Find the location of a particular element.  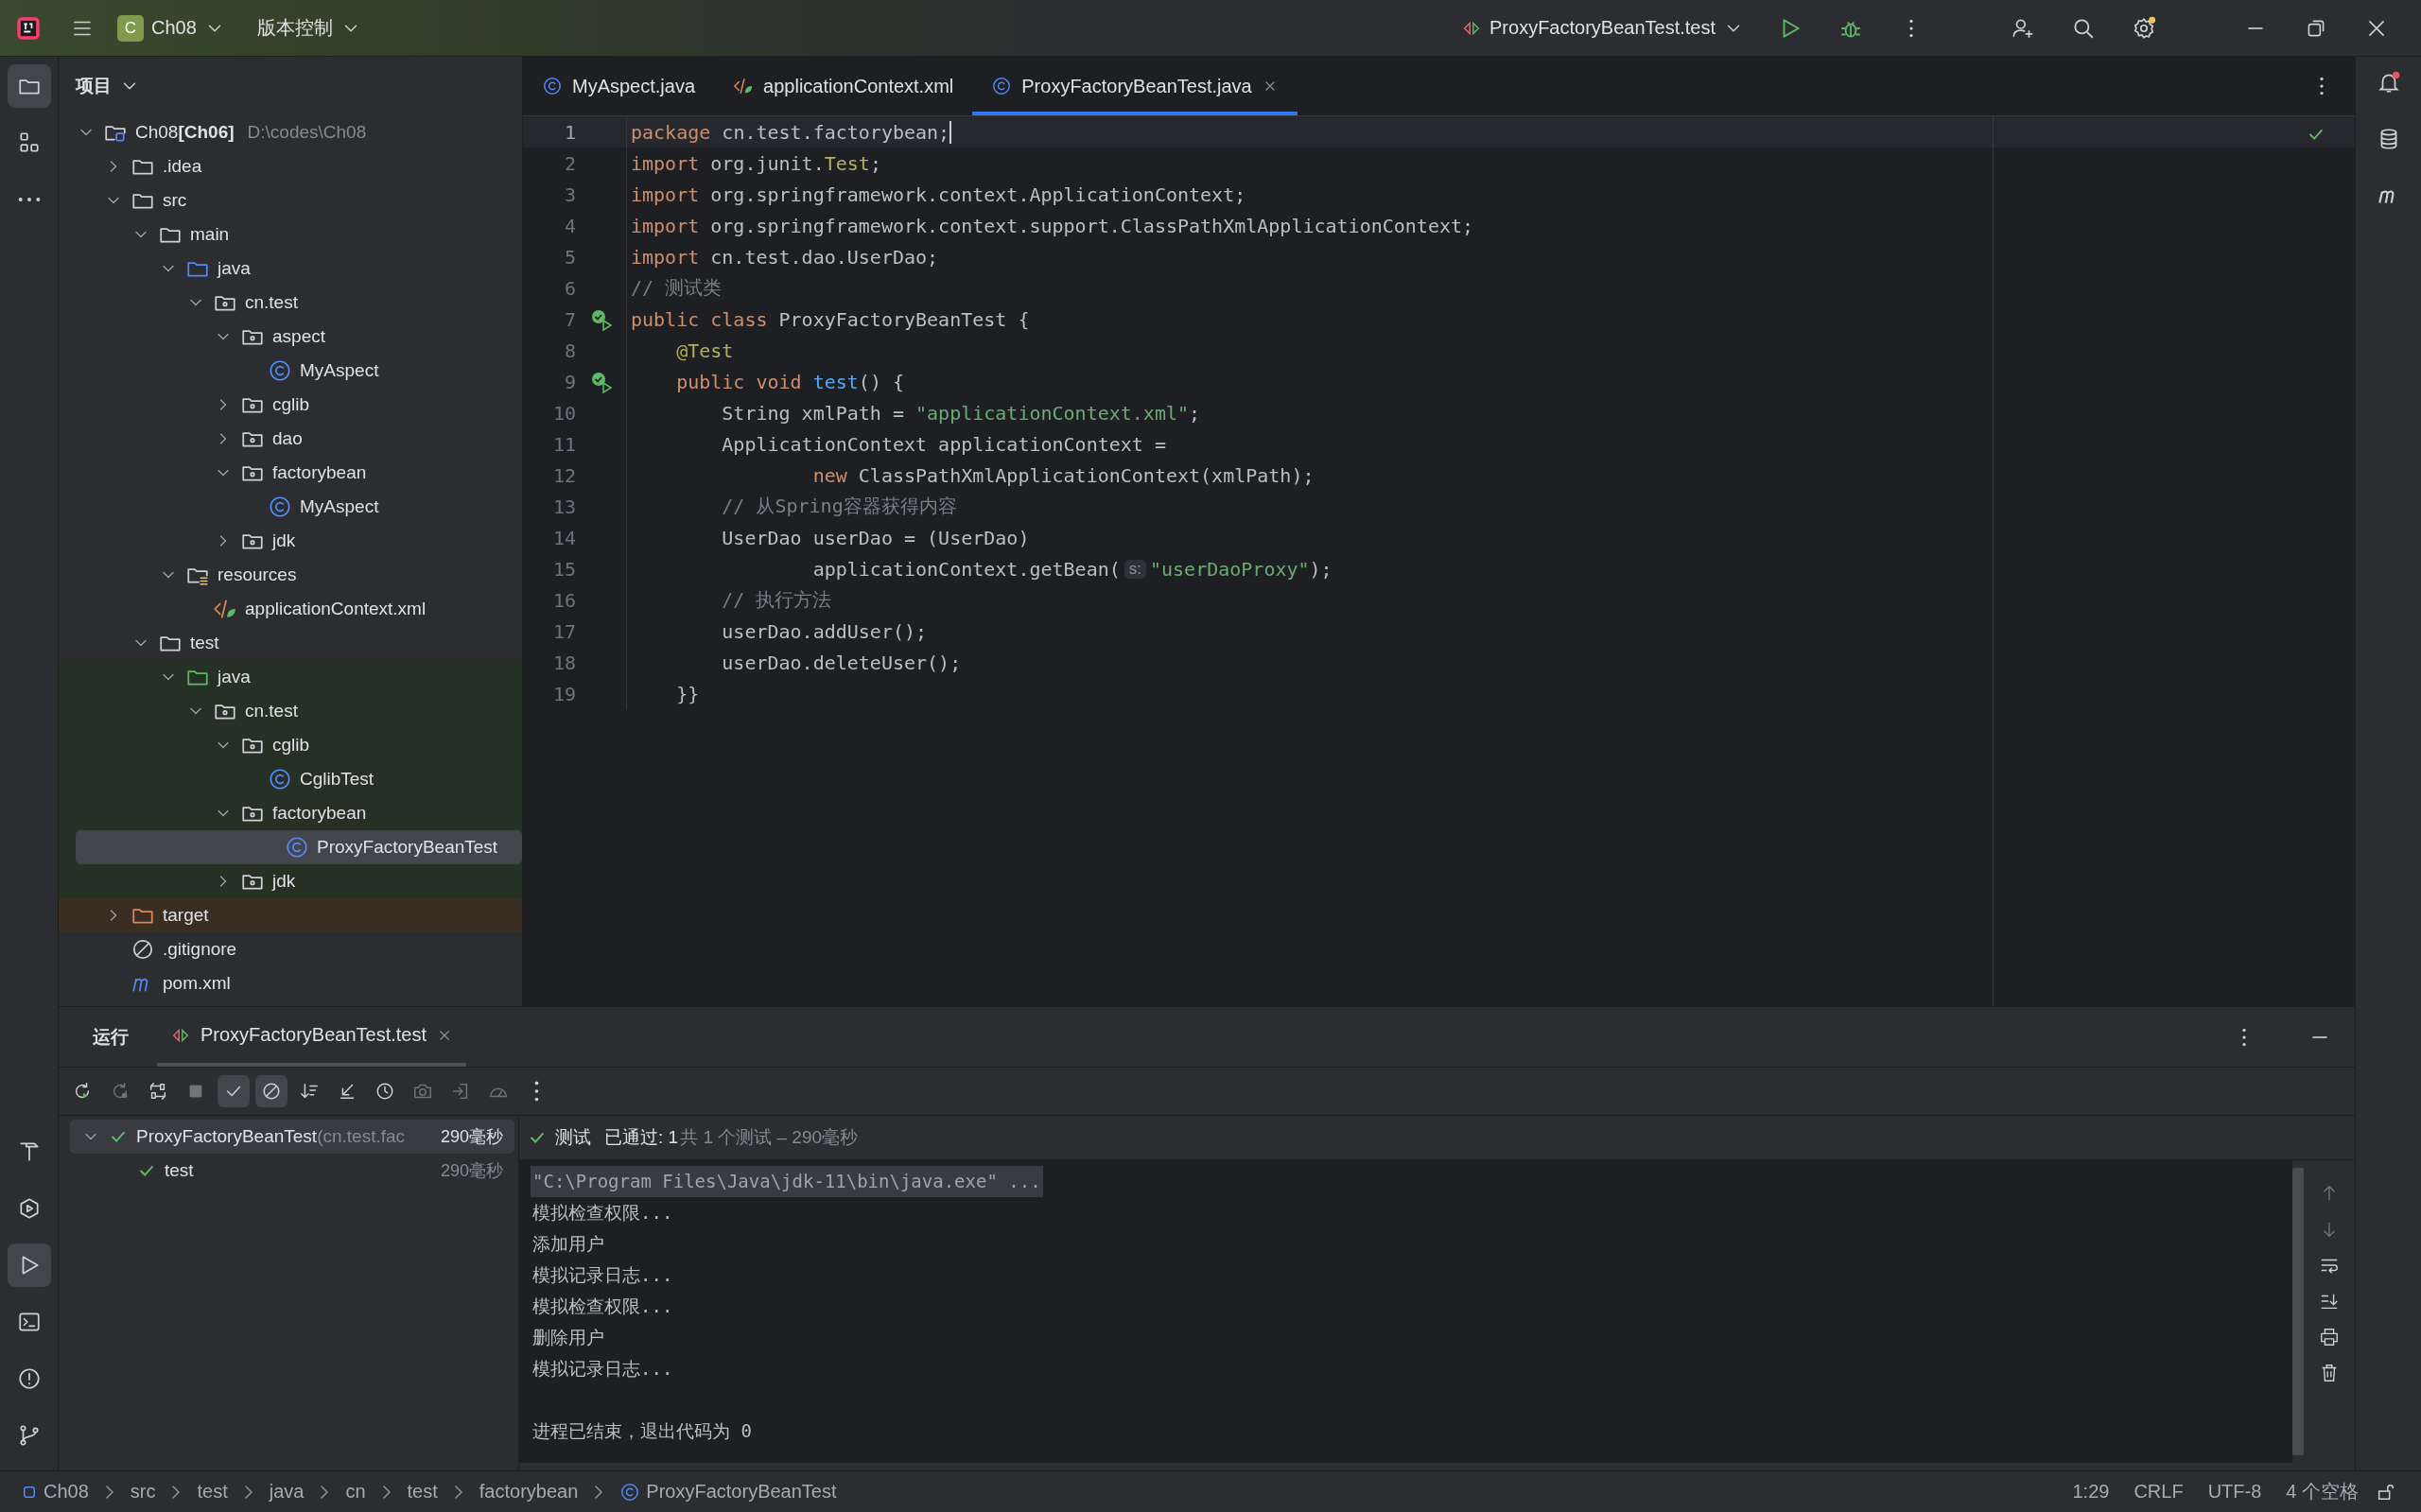

tree-item: src is located at coordinates (290, 200).